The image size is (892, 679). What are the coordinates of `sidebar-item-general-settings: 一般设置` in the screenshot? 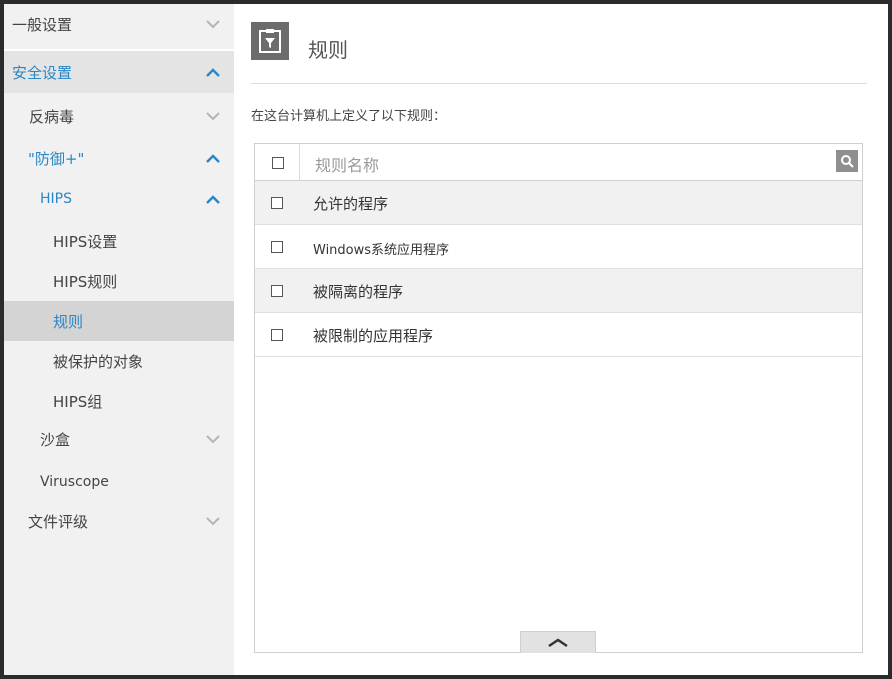 It's located at (119, 24).